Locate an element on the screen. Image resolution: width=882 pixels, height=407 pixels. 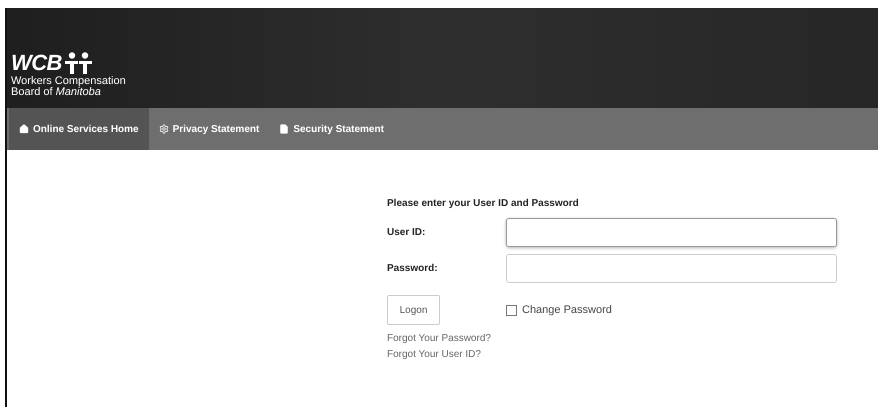
nav-tab: Security Statement is located at coordinates (331, 129).